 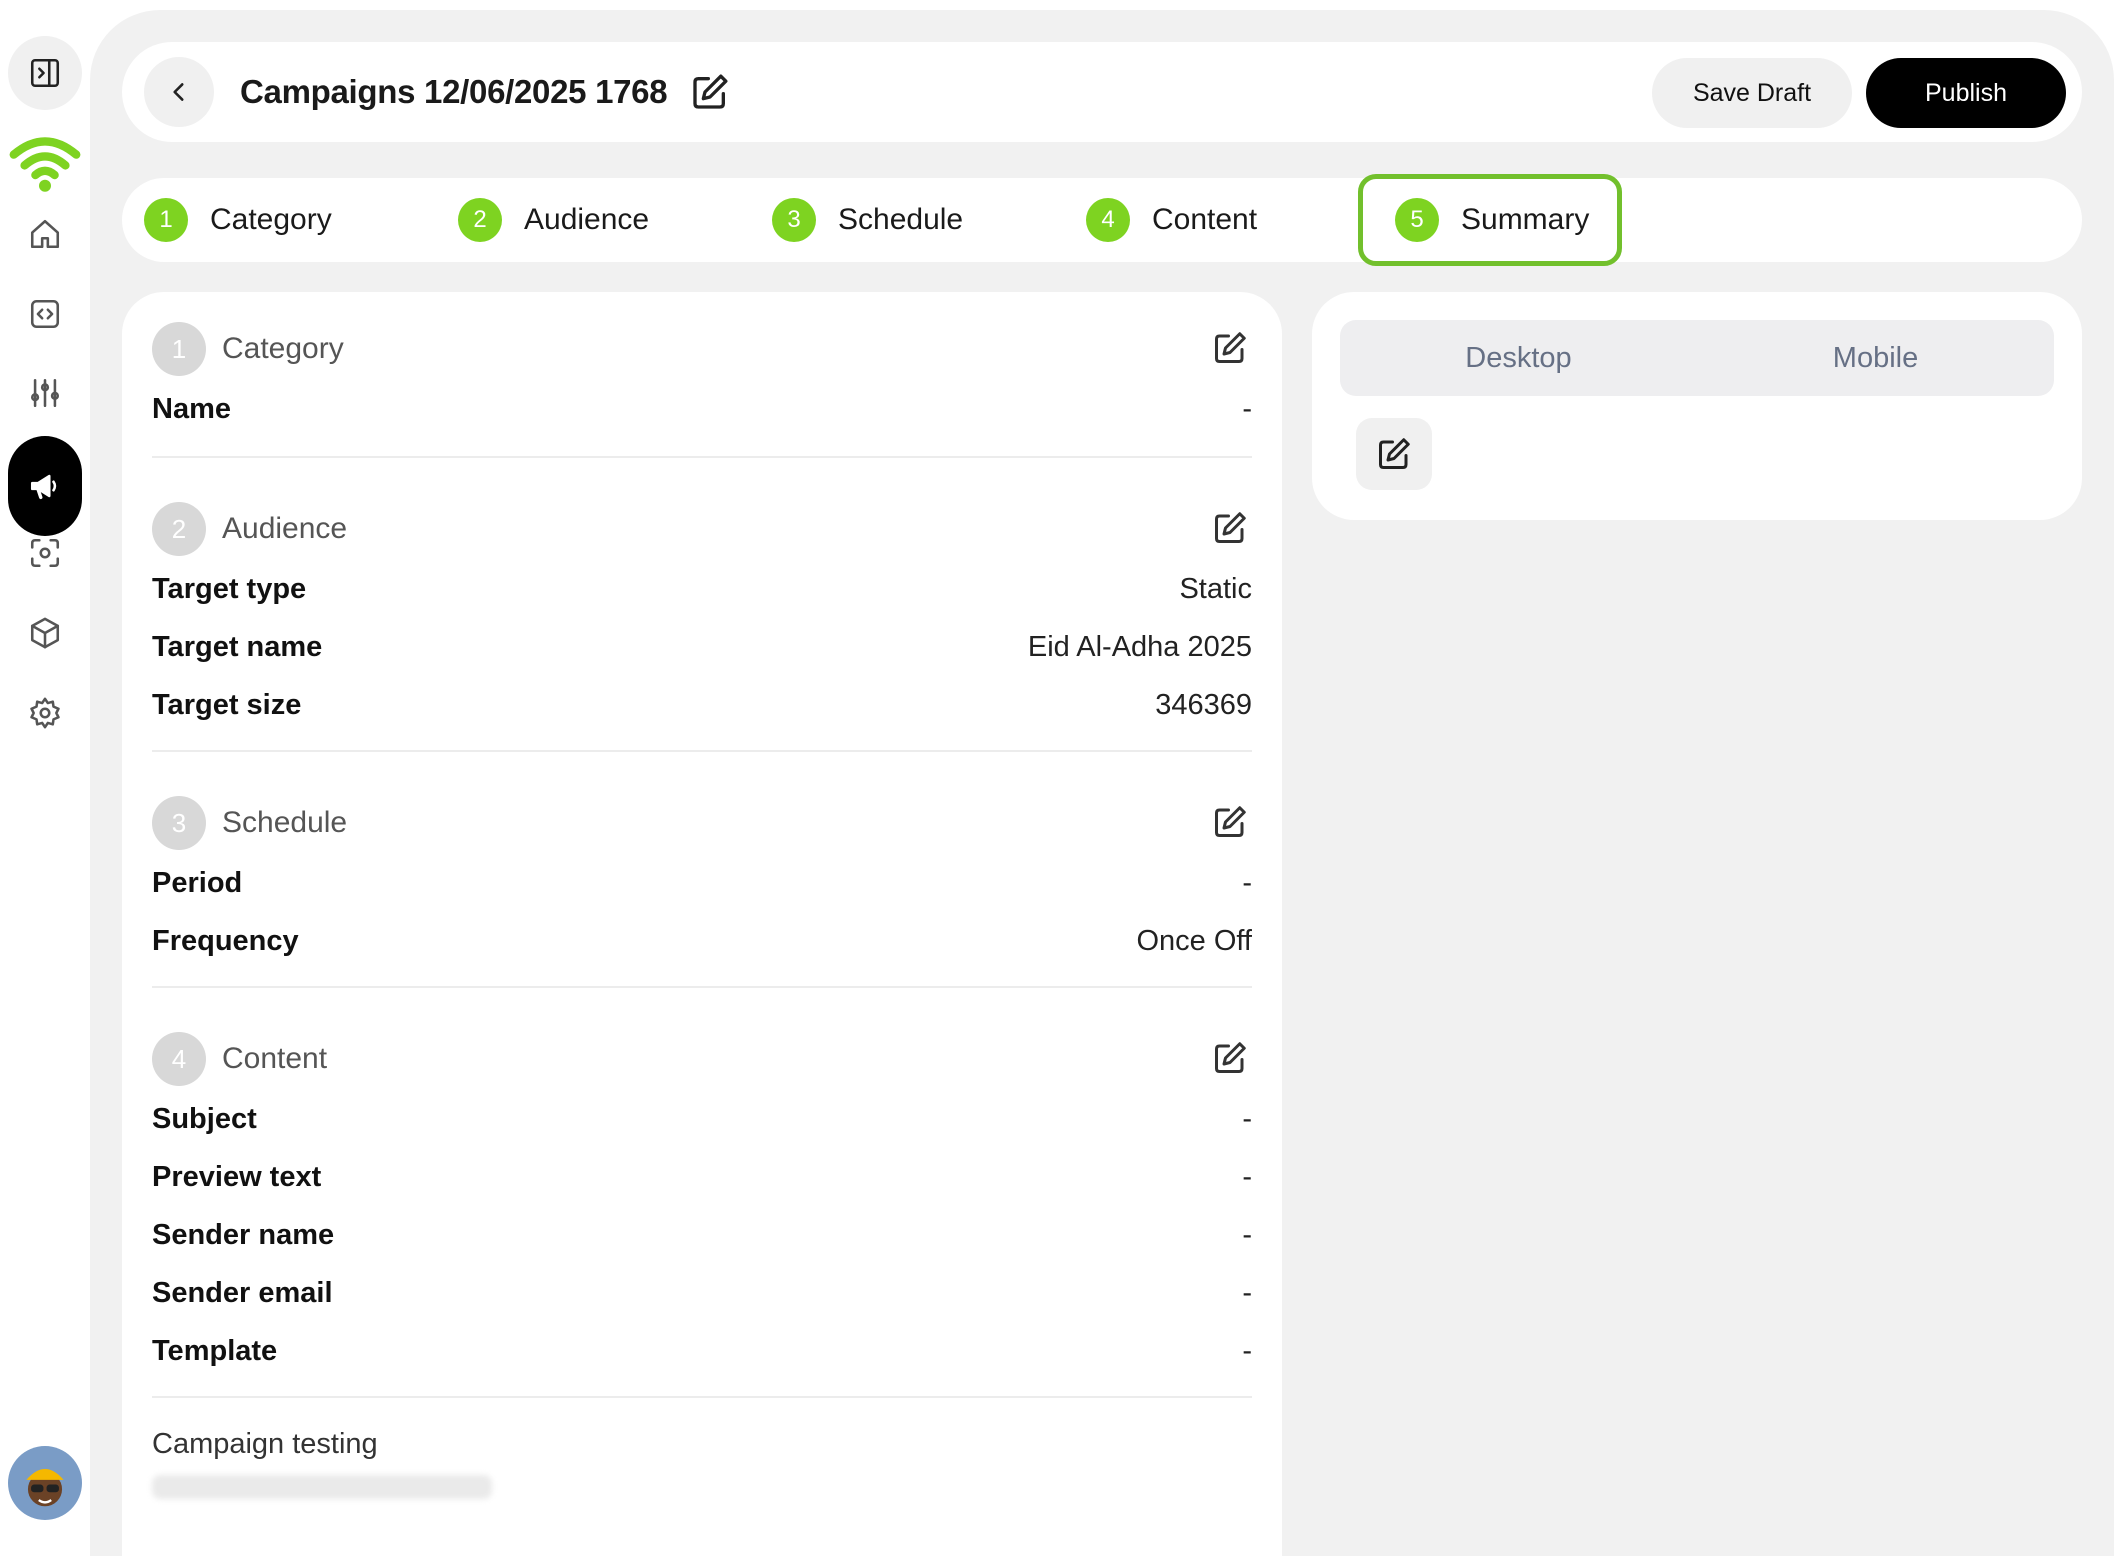 What do you see at coordinates (1525, 219) in the screenshot?
I see `step-label: Summary` at bounding box center [1525, 219].